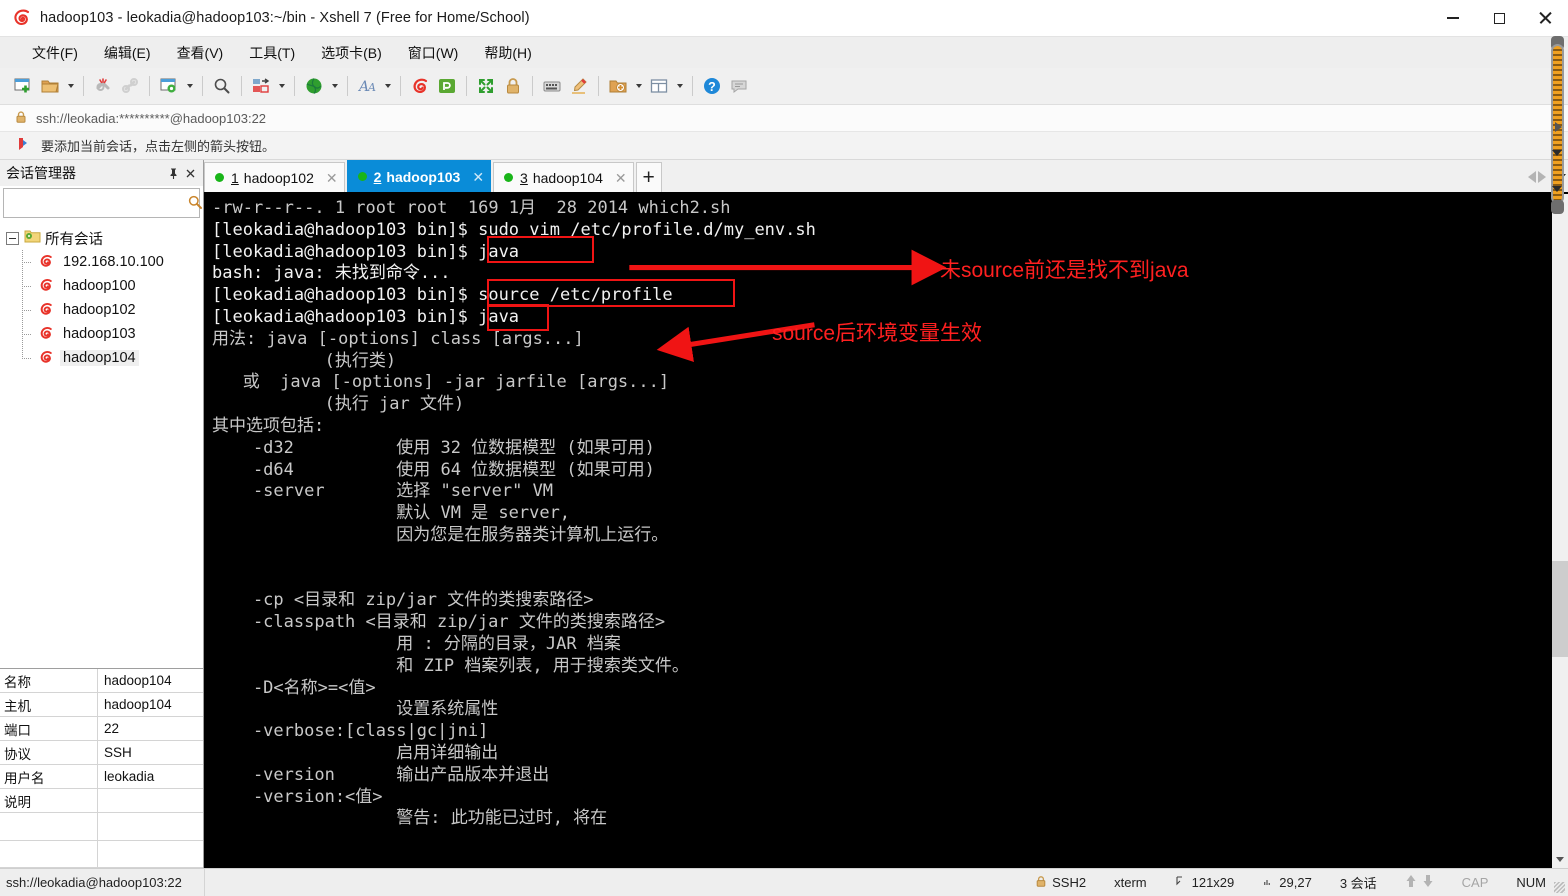 The width and height of the screenshot is (1568, 896). What do you see at coordinates (103, 86) in the screenshot?
I see `disconnect-icon` at bounding box center [103, 86].